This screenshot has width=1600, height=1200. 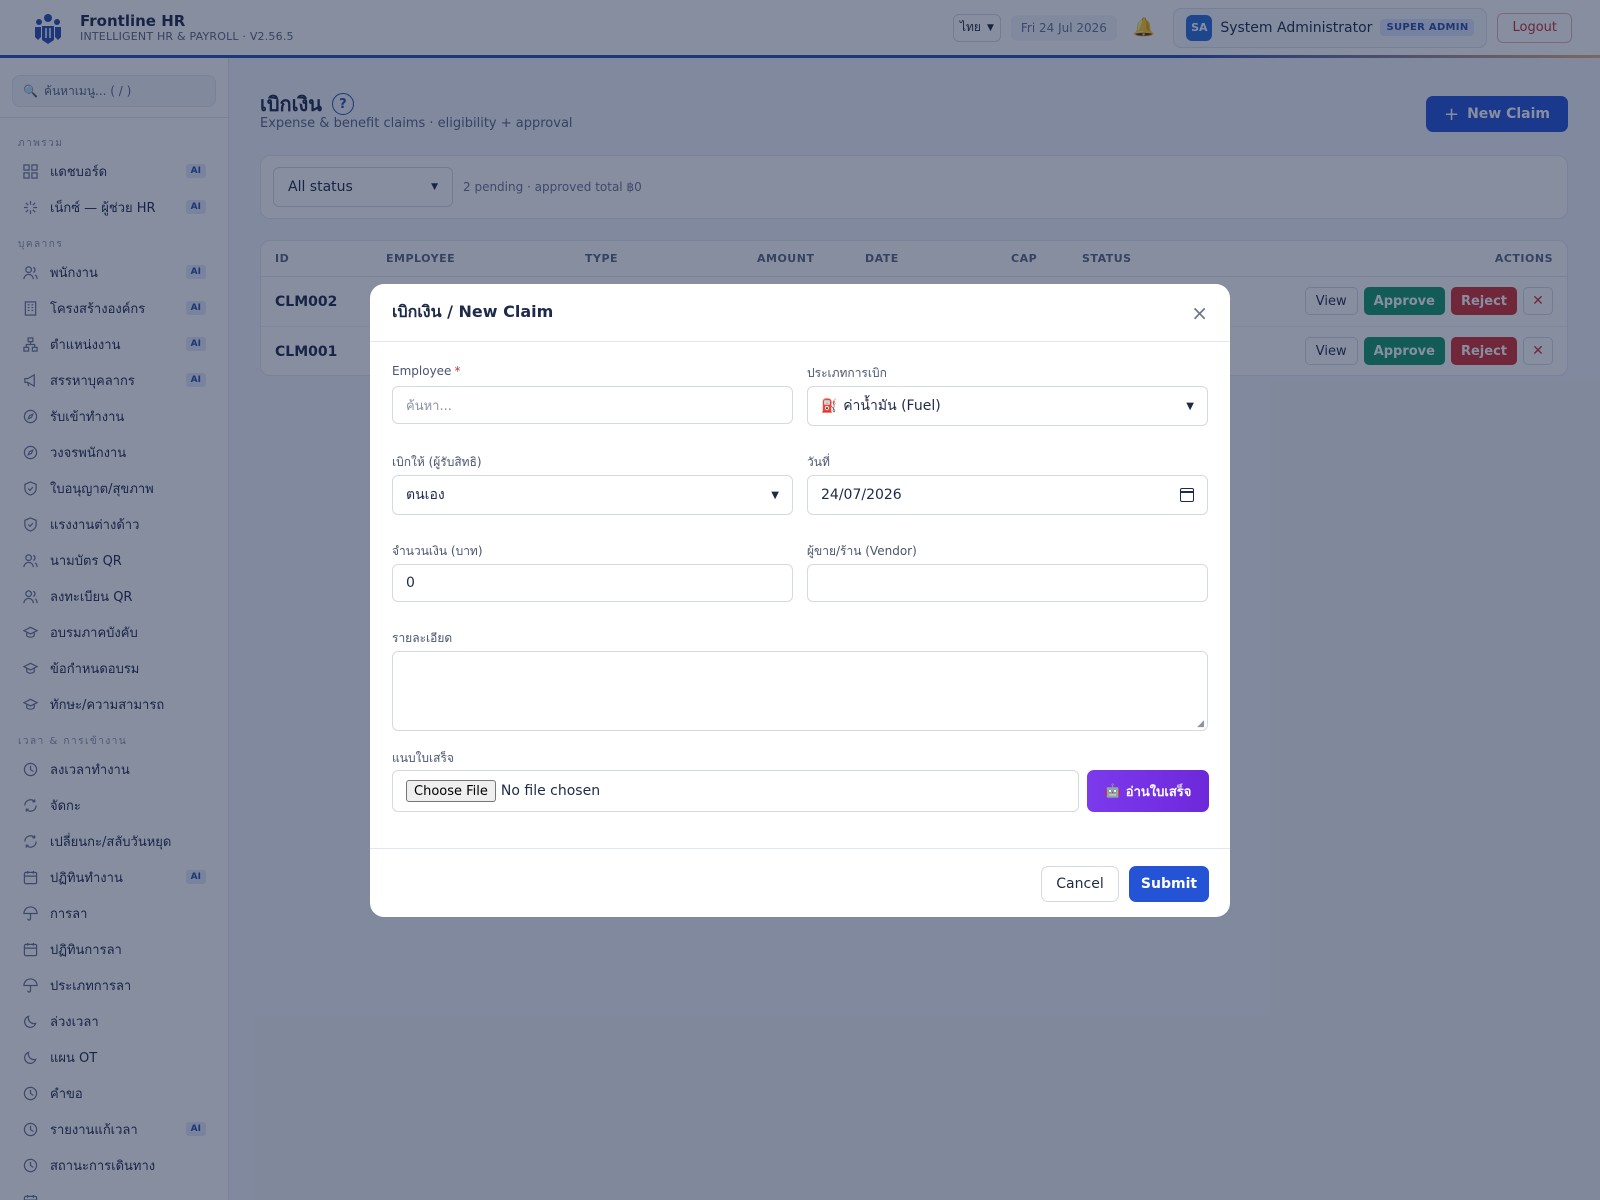 I want to click on amount-input: 0, so click(x=592, y=583).